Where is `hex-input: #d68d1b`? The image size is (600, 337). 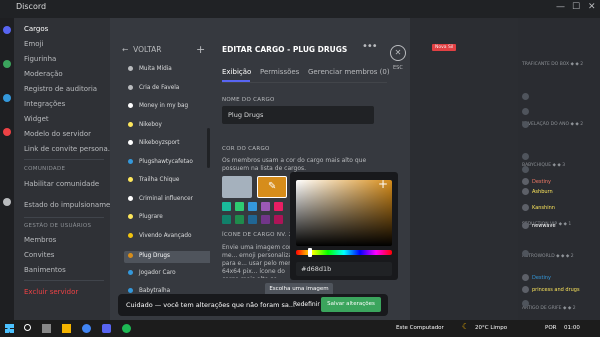 hex-input: #d68d1b is located at coordinates (344, 269).